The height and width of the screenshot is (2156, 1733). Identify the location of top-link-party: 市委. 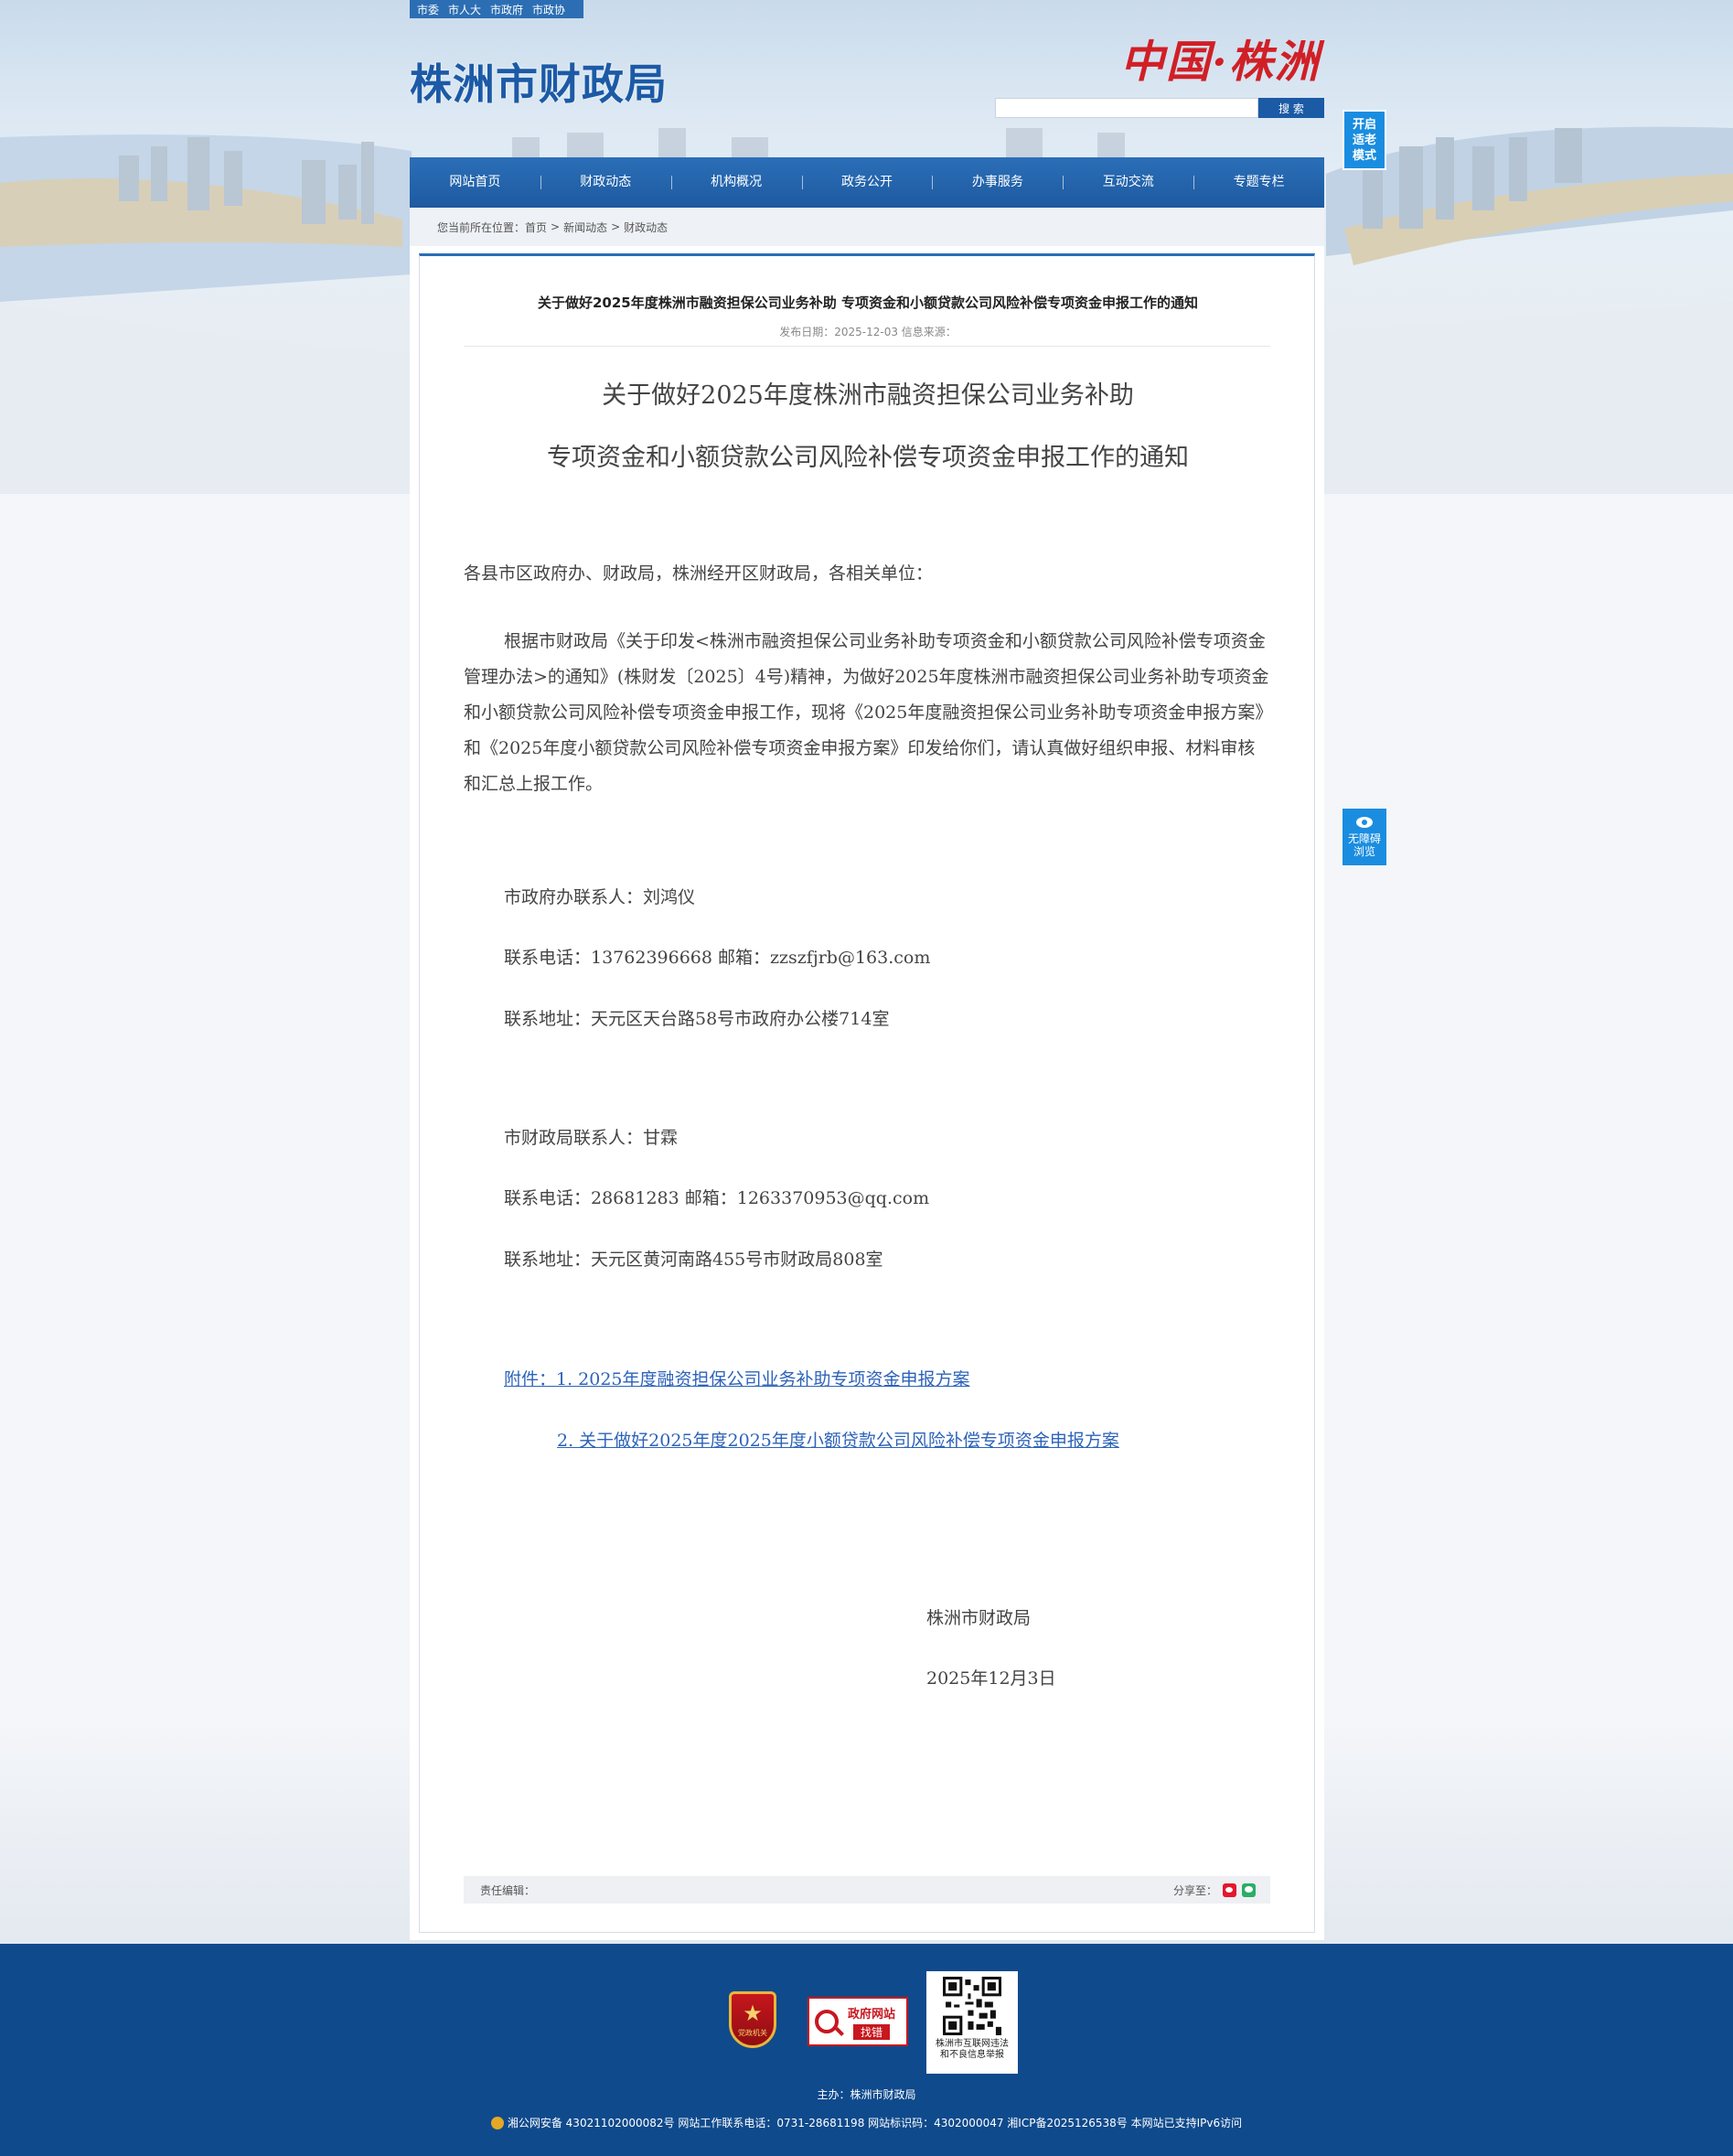
(428, 9).